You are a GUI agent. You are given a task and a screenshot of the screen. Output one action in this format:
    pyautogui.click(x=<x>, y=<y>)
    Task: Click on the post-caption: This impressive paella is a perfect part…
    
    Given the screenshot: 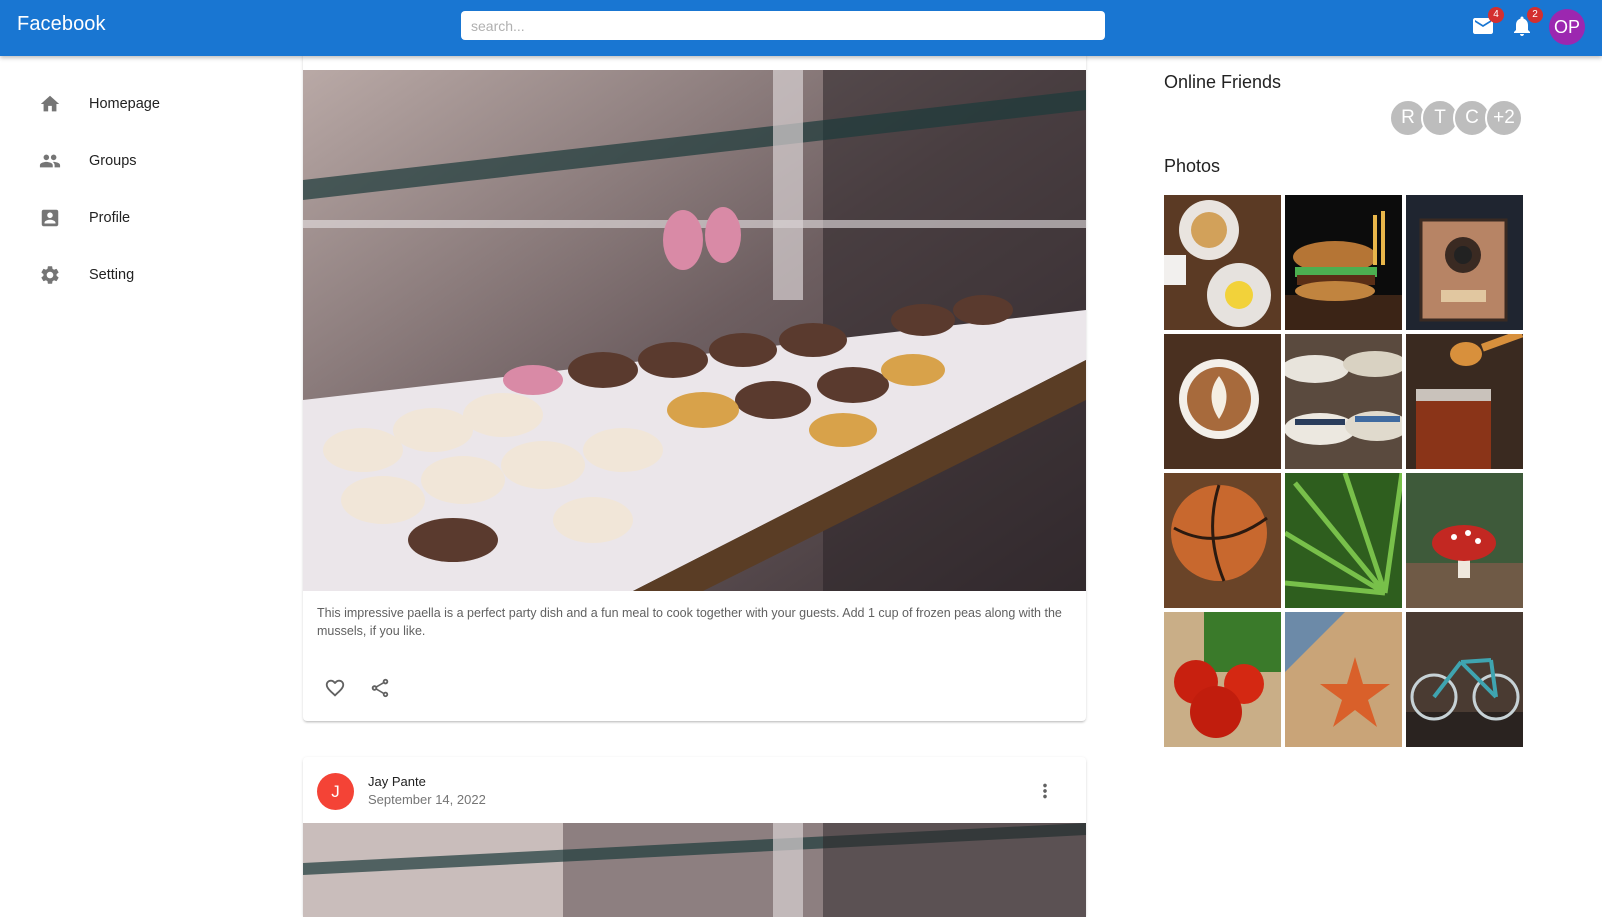 What is the action you would take?
    pyautogui.click(x=689, y=622)
    